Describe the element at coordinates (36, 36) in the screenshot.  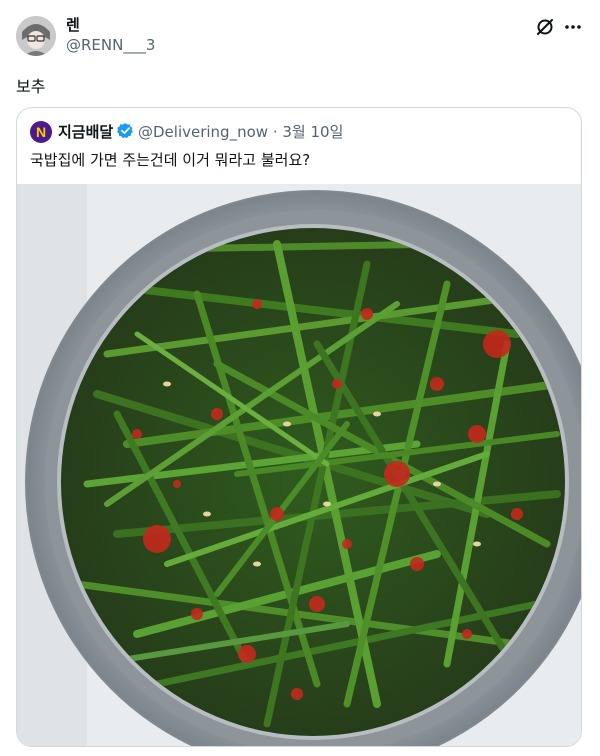
I see `avatar` at that location.